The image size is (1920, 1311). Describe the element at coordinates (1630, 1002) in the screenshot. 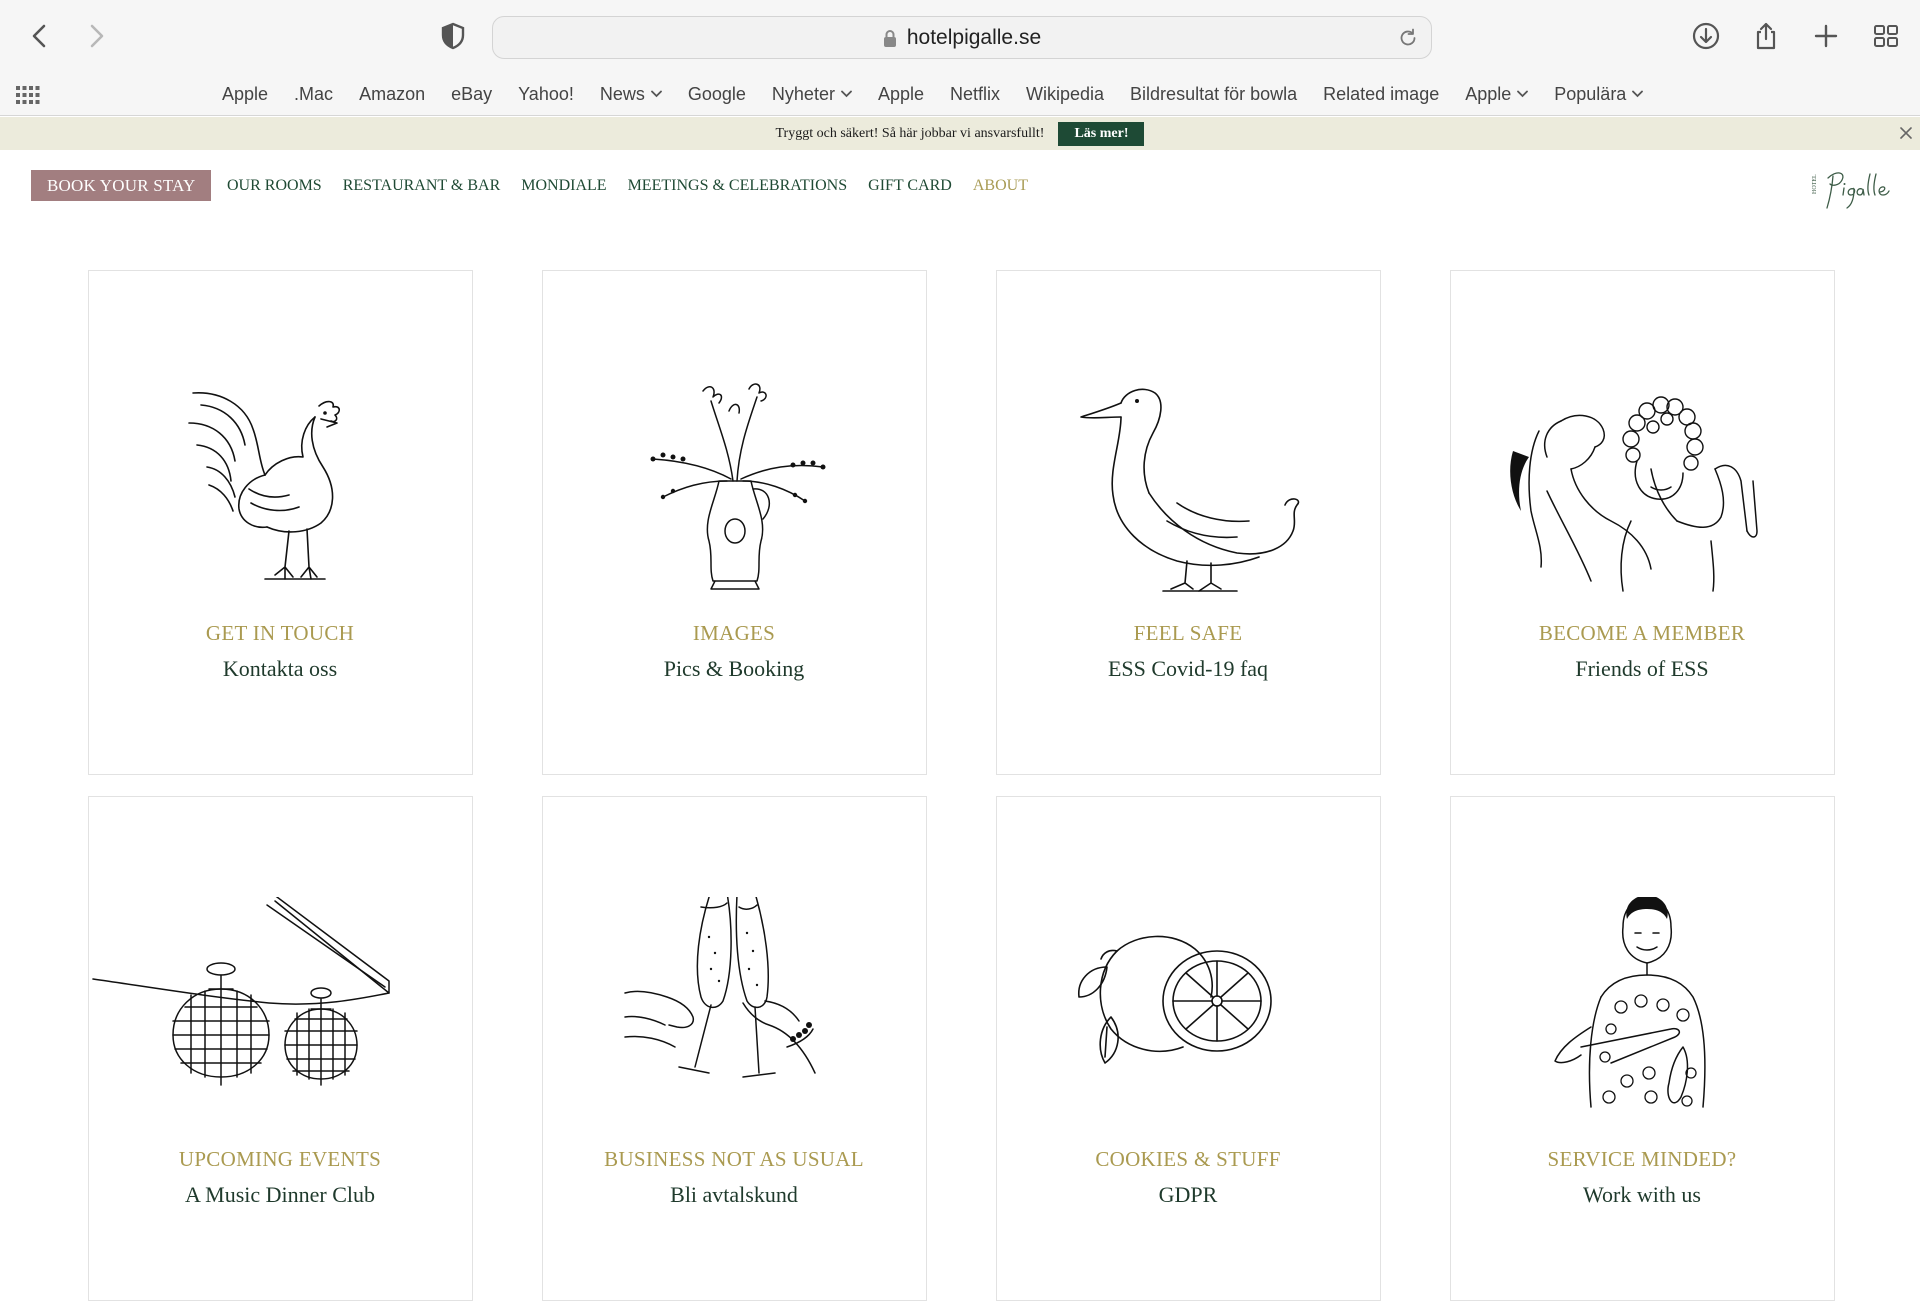

I see `waitress-icon` at that location.